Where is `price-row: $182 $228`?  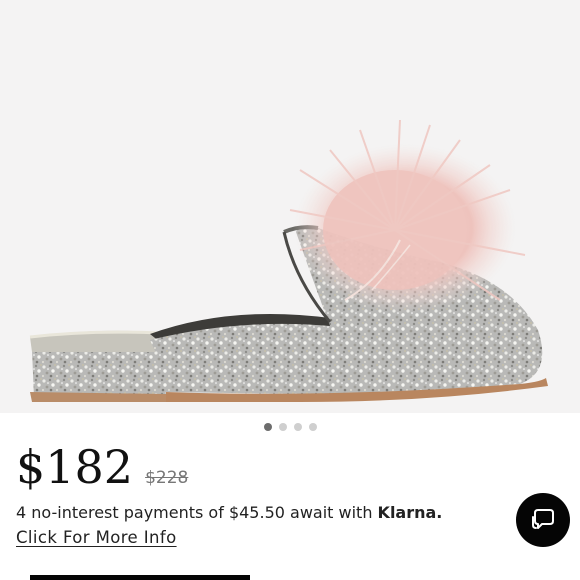
price-row: $182 $228 is located at coordinates (102, 467).